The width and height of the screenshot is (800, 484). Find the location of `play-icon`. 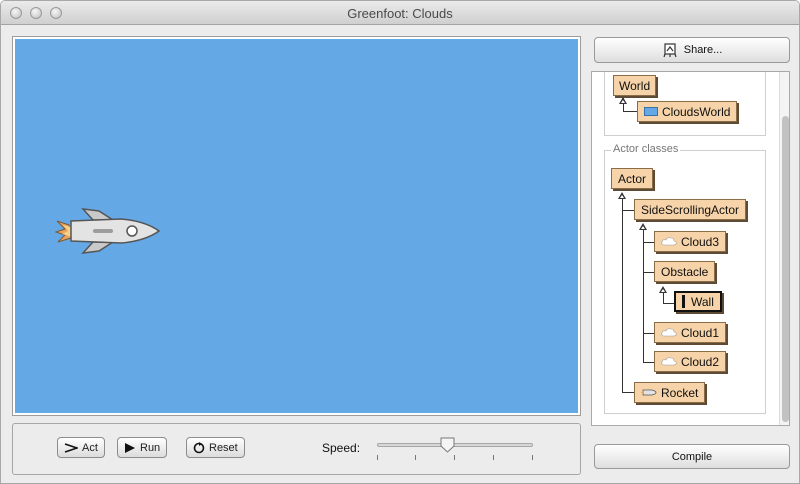

play-icon is located at coordinates (130, 447).